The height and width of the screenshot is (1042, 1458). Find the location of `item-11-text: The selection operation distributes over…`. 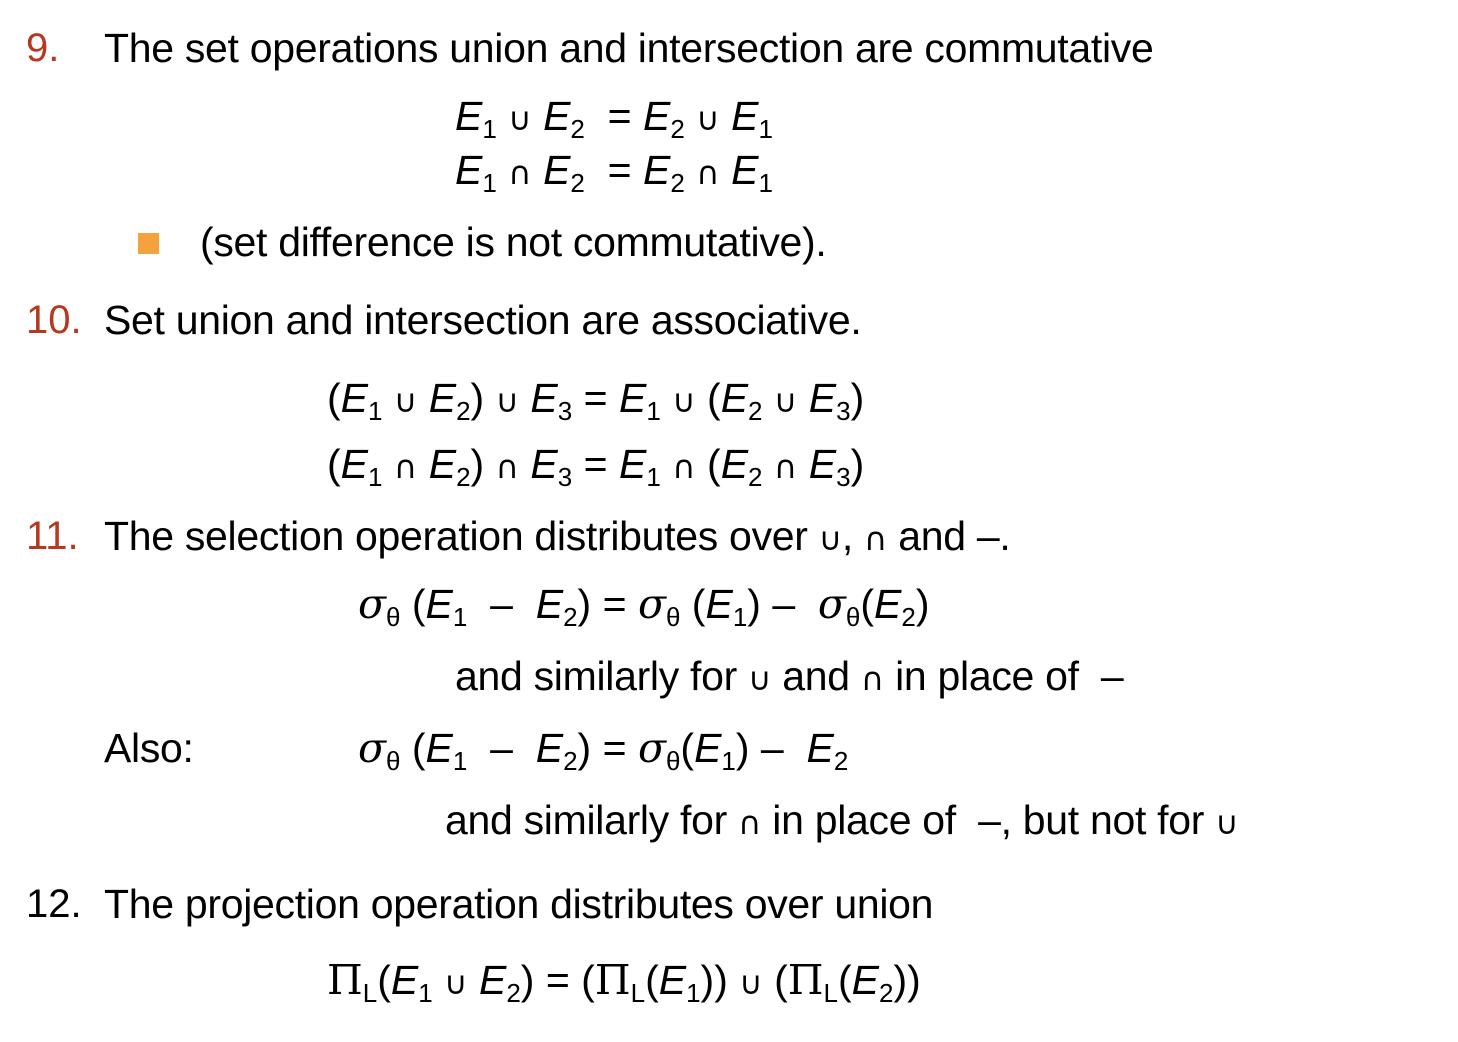

item-11-text: The selection operation distributes over… is located at coordinates (557, 536).